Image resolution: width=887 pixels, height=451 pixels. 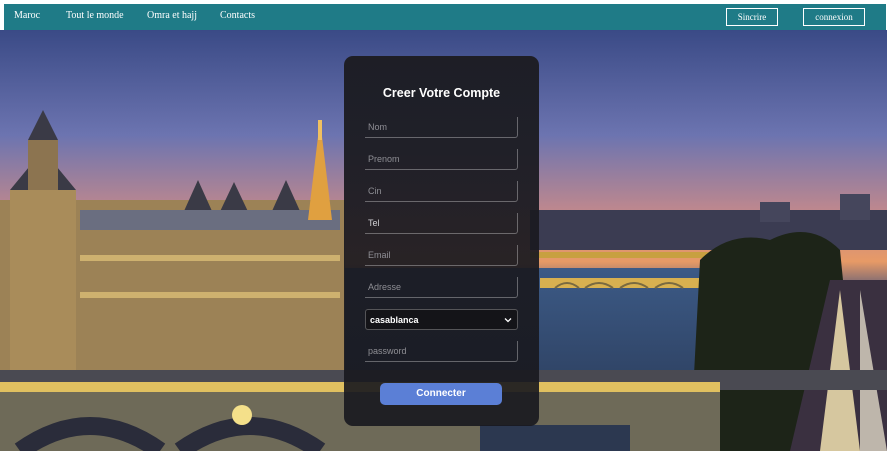 What do you see at coordinates (27, 15) in the screenshot?
I see `nav-link-maroc: Maroc` at bounding box center [27, 15].